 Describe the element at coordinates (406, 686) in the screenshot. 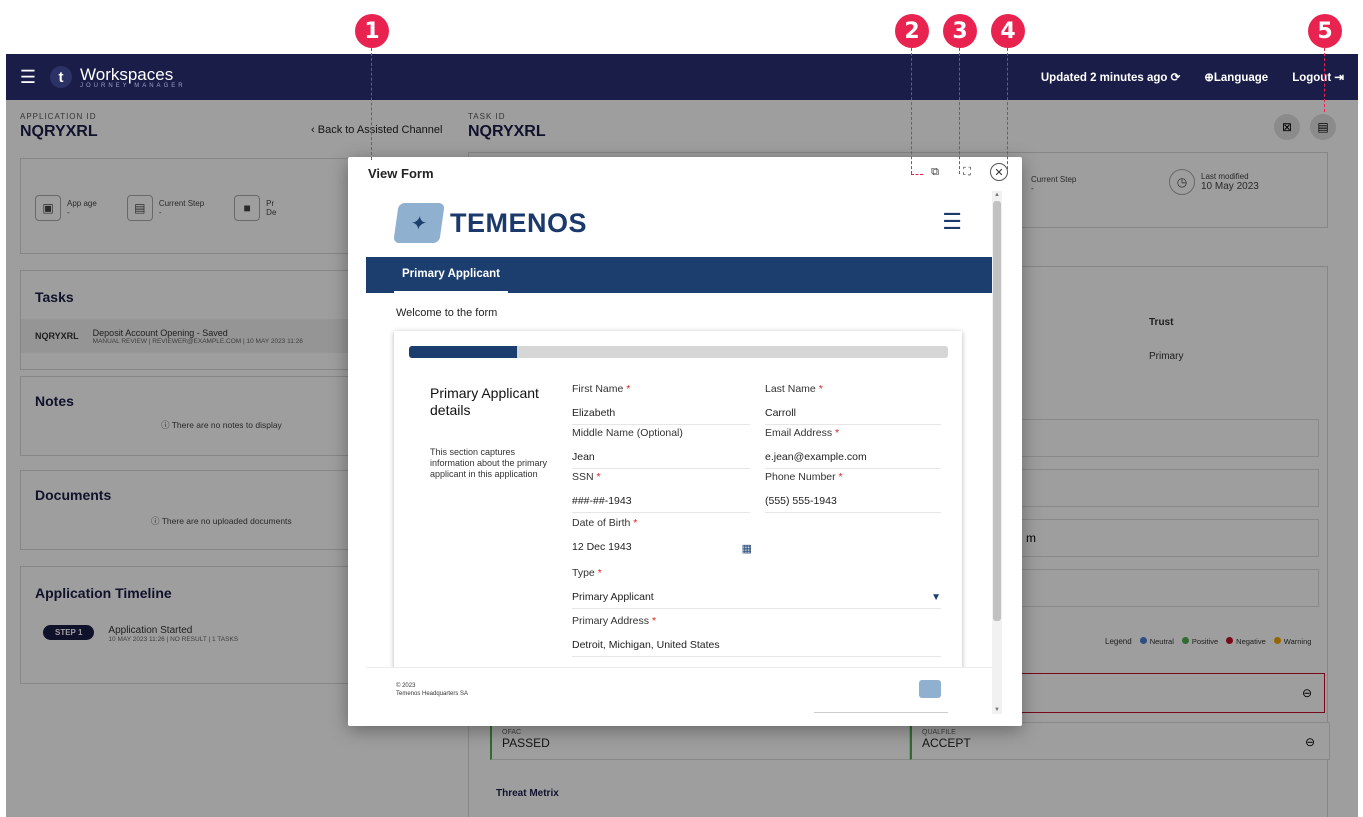

I see `footer-copy: © 2023` at that location.